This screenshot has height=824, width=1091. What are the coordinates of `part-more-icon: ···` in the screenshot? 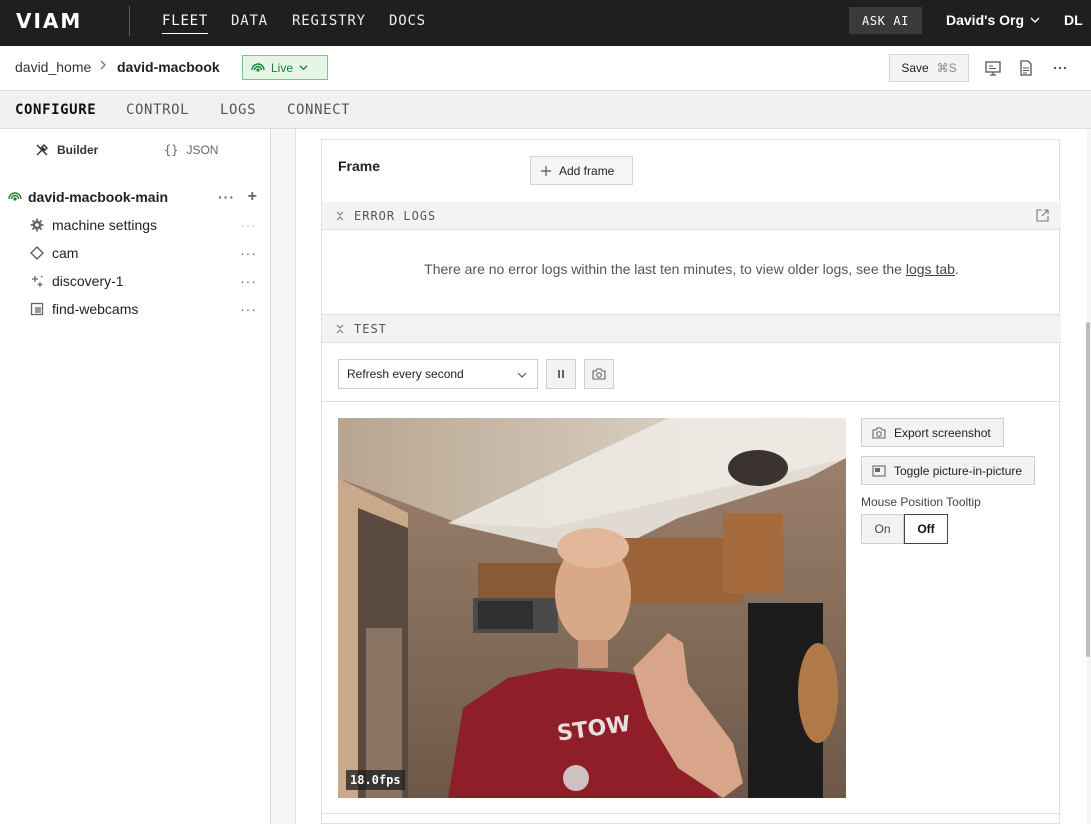 It's located at (226, 197).